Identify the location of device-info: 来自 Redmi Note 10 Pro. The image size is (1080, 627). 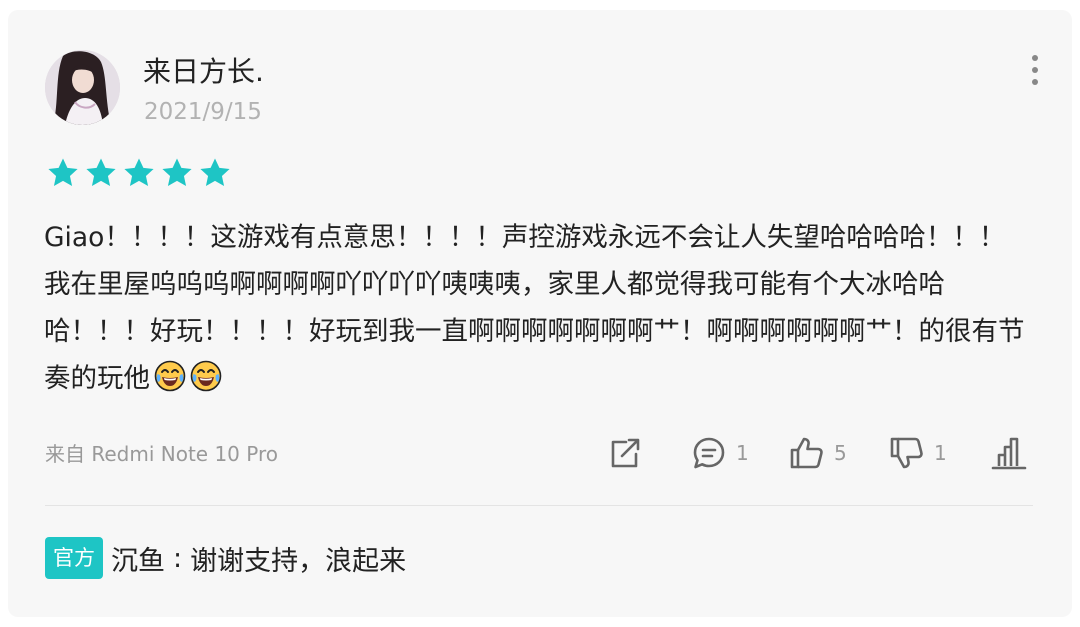
(161, 454).